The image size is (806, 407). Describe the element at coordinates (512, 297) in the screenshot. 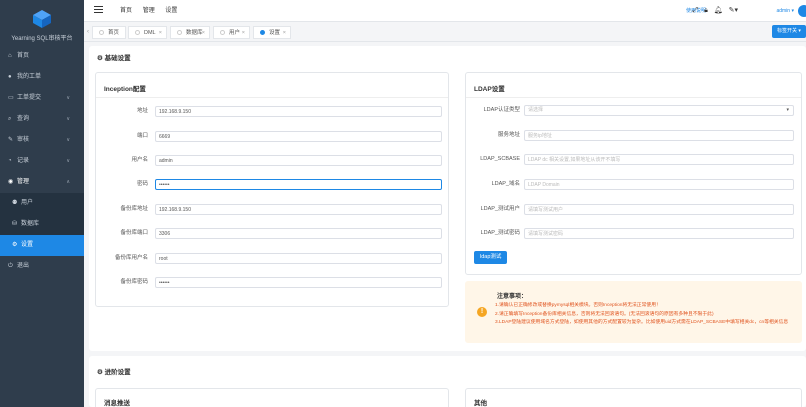

I see `notice-title: 注意事项：` at that location.